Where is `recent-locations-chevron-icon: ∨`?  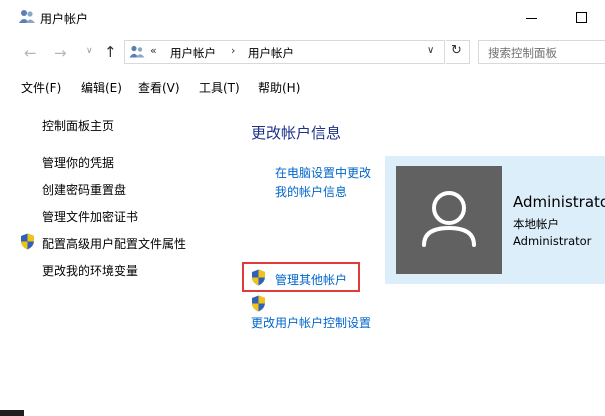 recent-locations-chevron-icon: ∨ is located at coordinates (89, 51).